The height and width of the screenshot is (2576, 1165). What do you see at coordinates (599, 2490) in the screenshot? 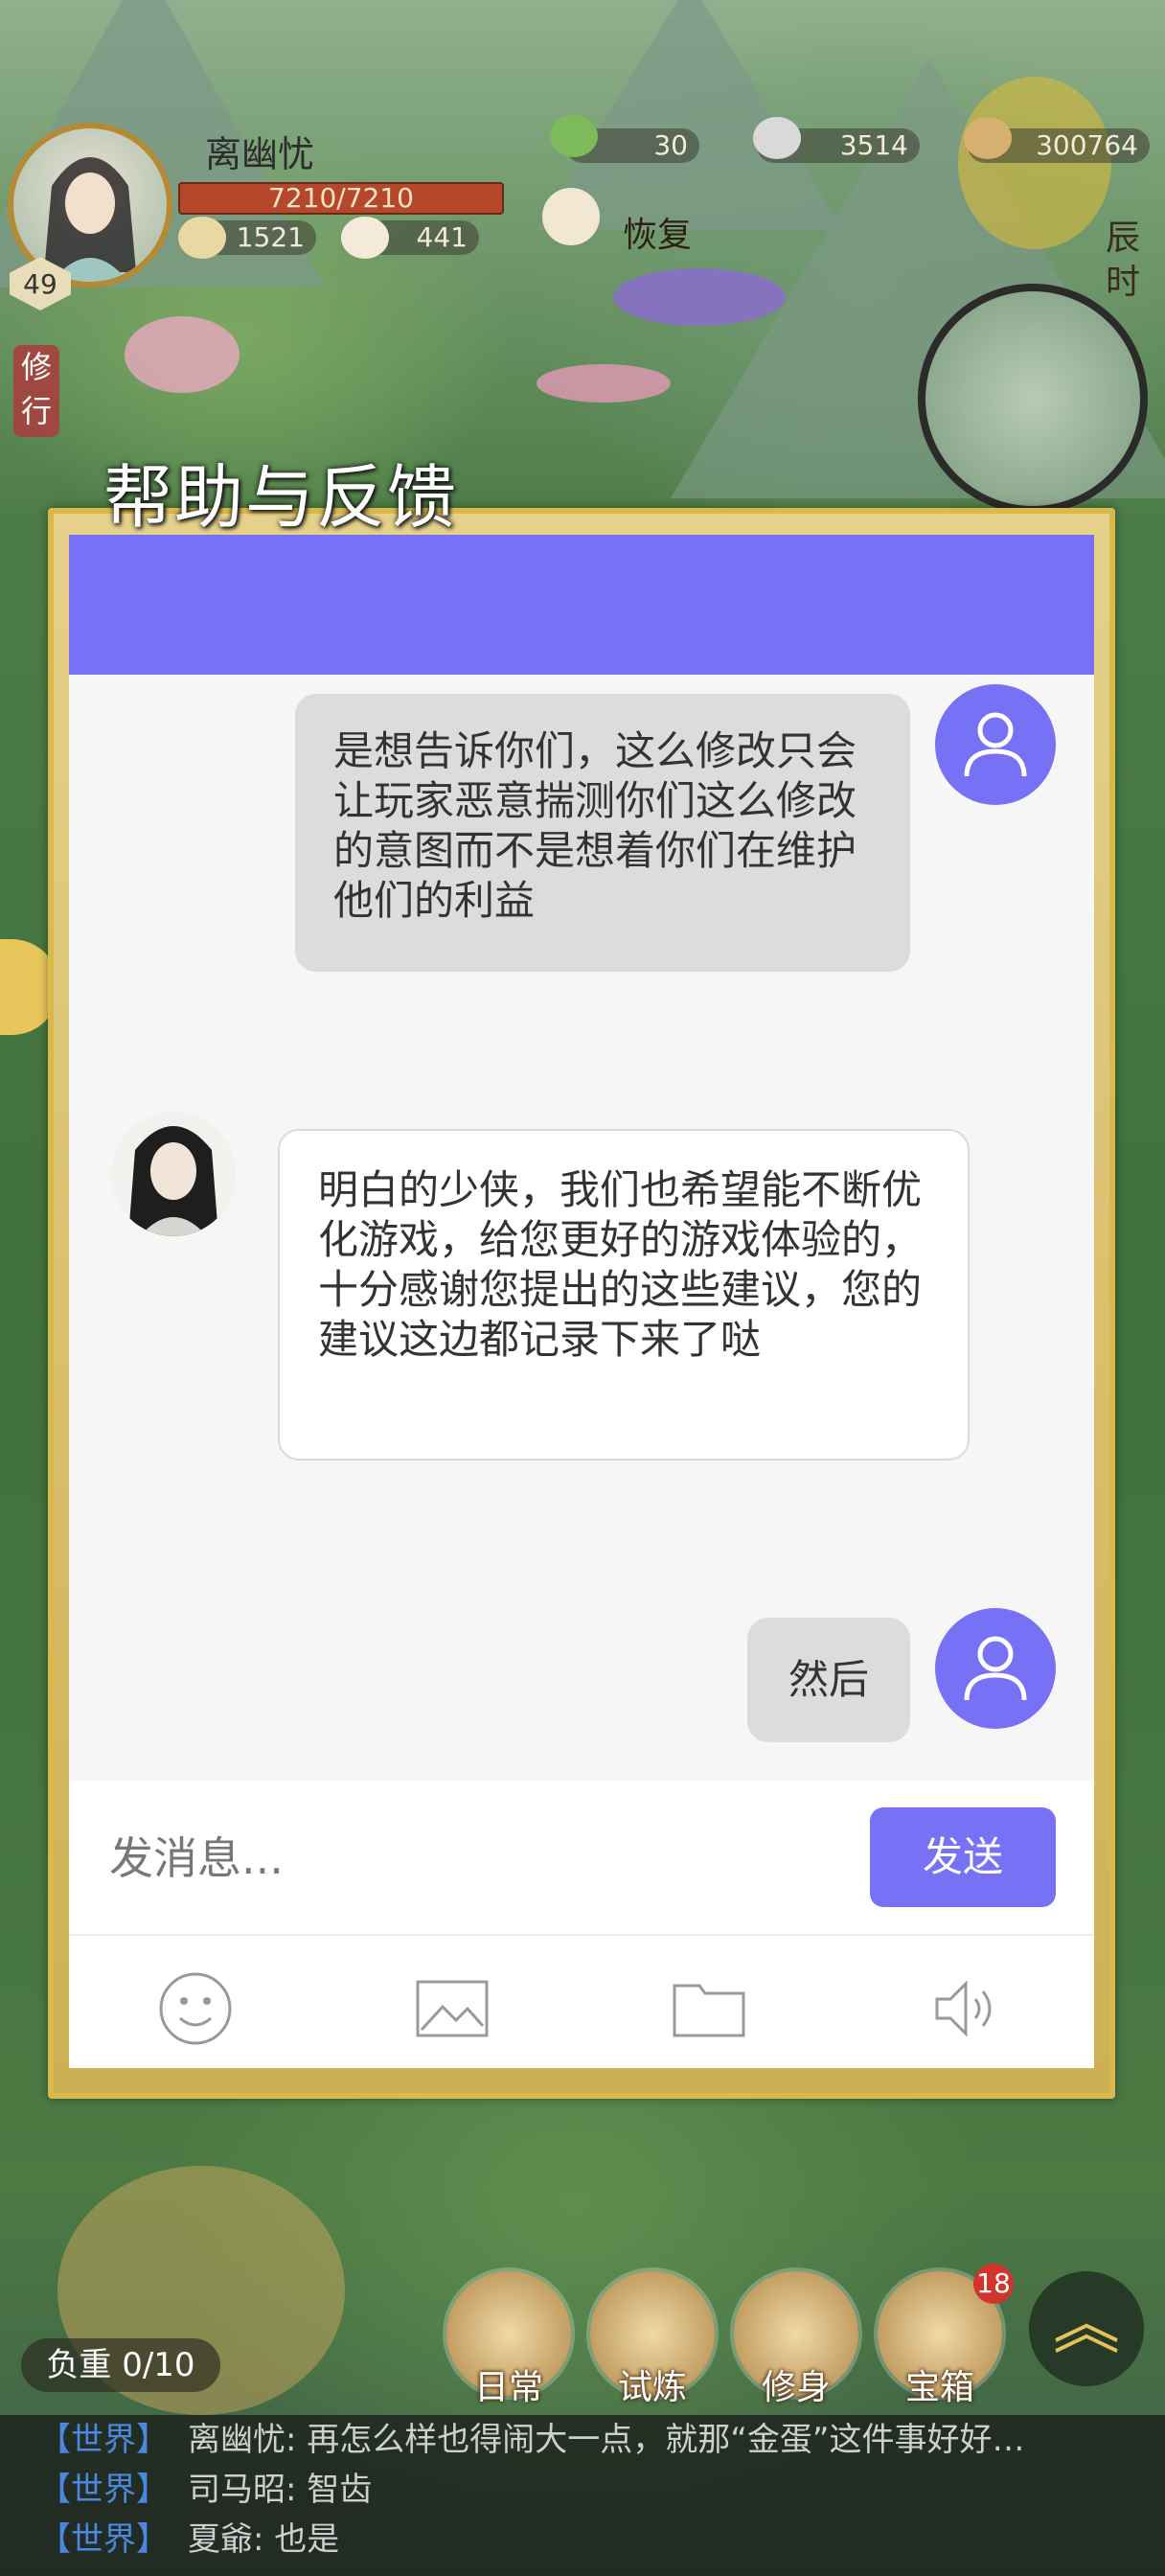
I see `world-chat-line: 【世界】 司马昭: 智齿` at bounding box center [599, 2490].